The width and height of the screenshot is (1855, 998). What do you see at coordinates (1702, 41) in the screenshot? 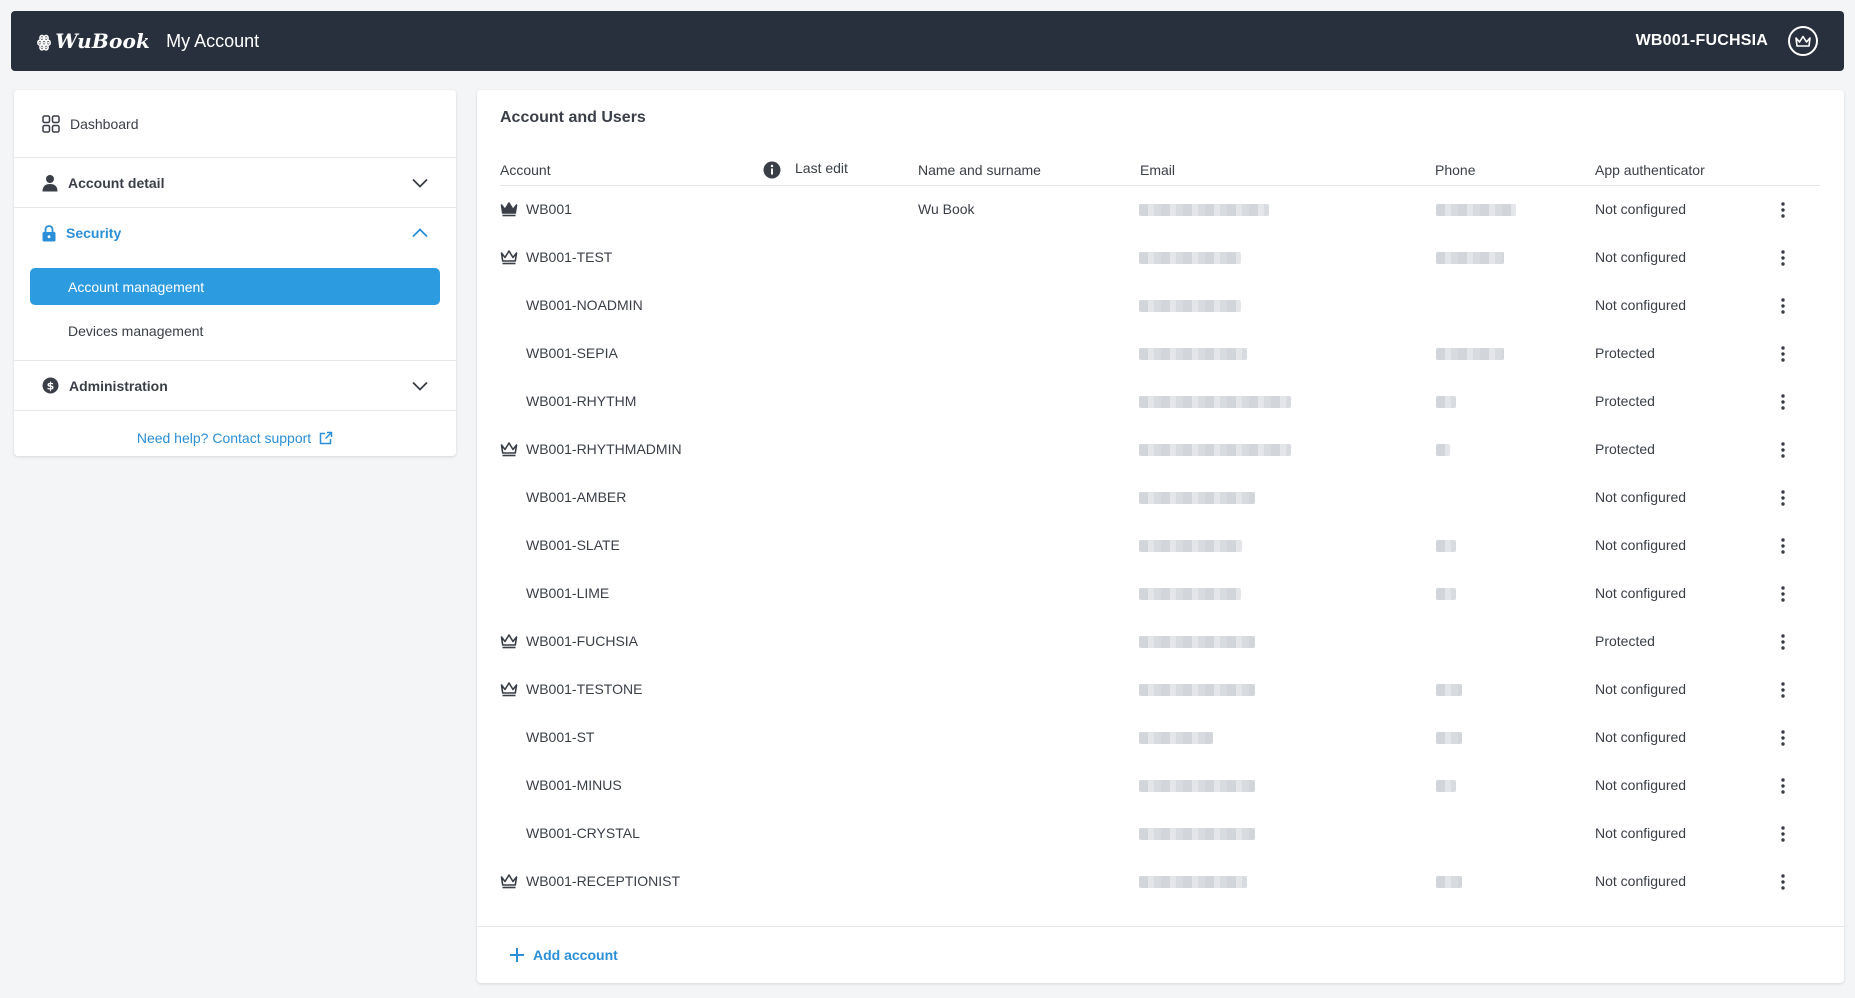
I see `current-user-name: WB001-FUCHSIA` at bounding box center [1702, 41].